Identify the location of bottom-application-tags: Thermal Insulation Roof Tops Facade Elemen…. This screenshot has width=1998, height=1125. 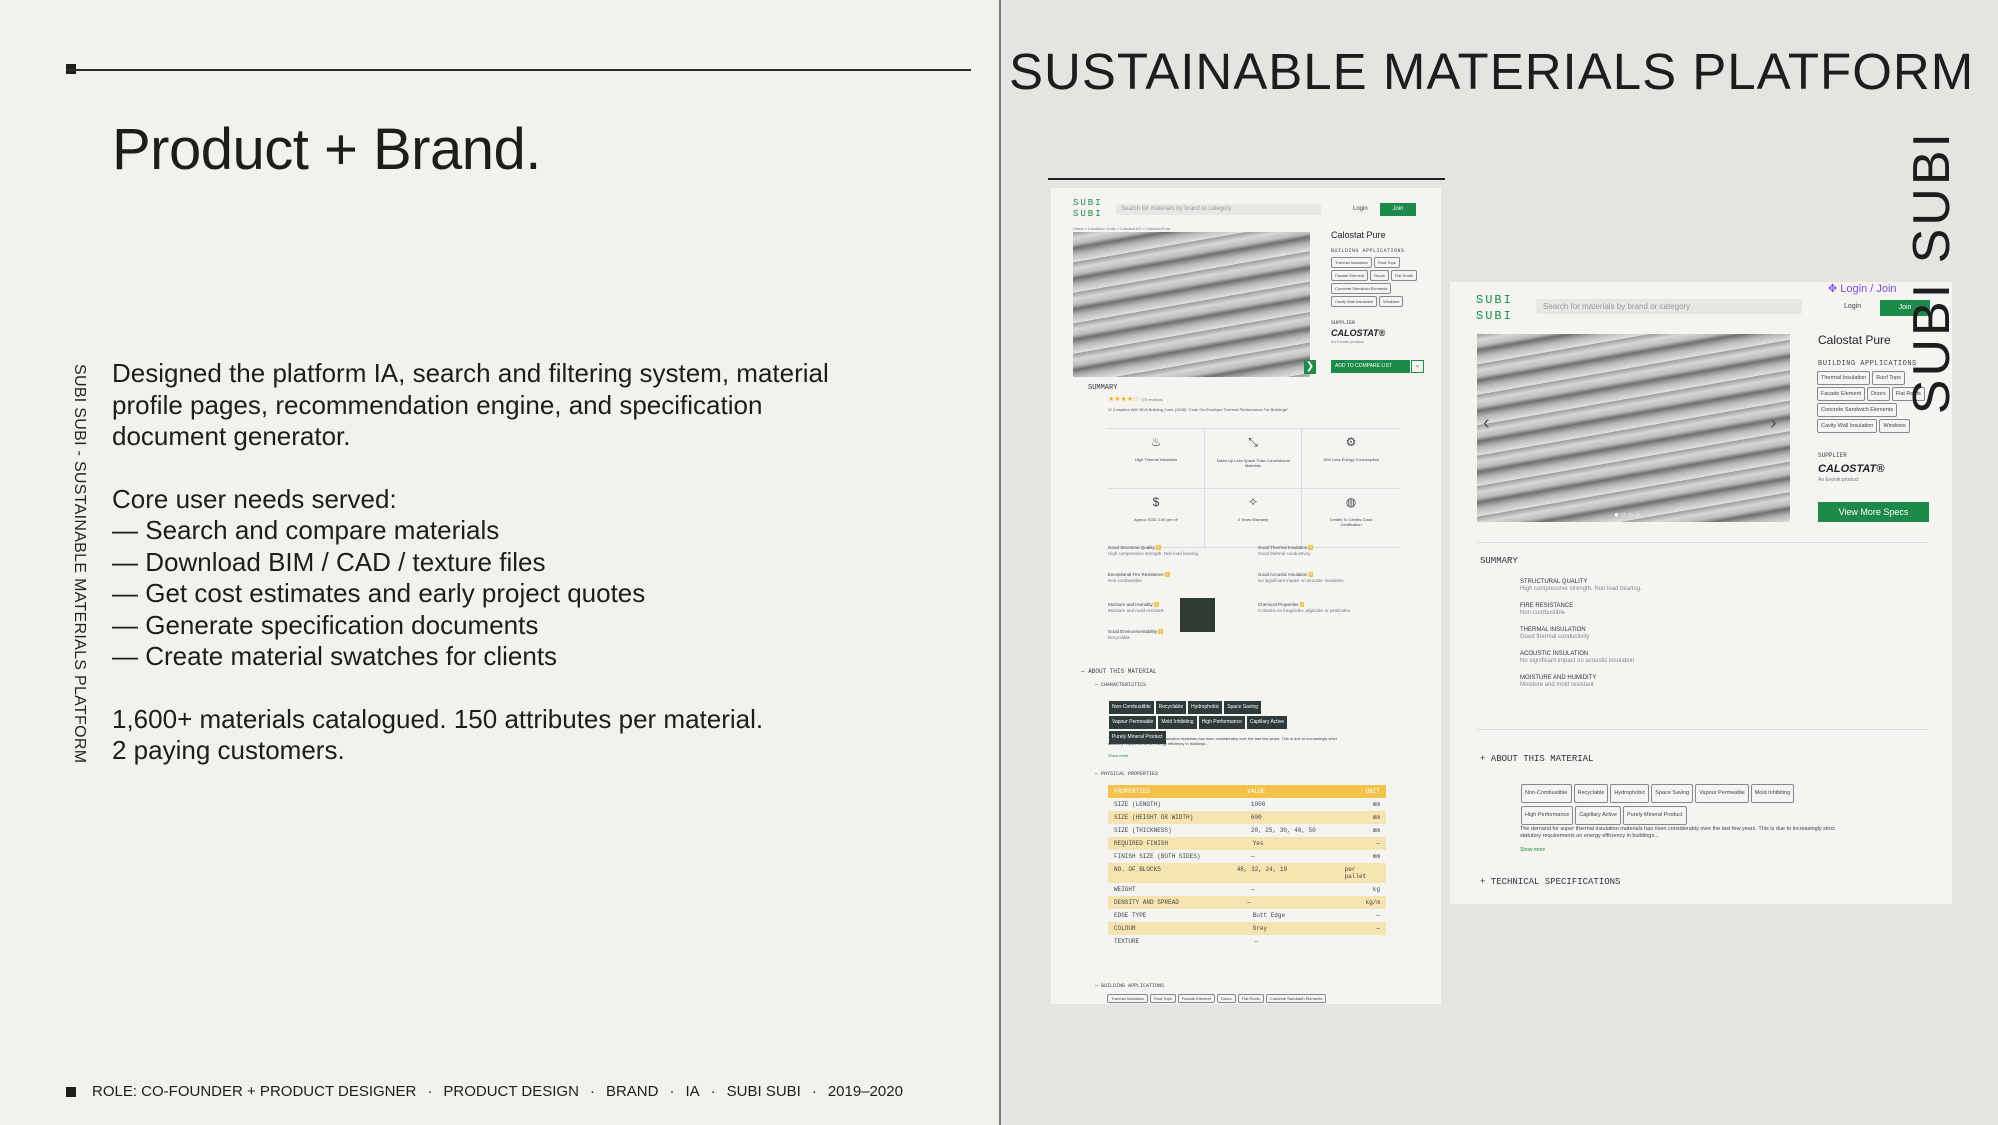
(1256, 998).